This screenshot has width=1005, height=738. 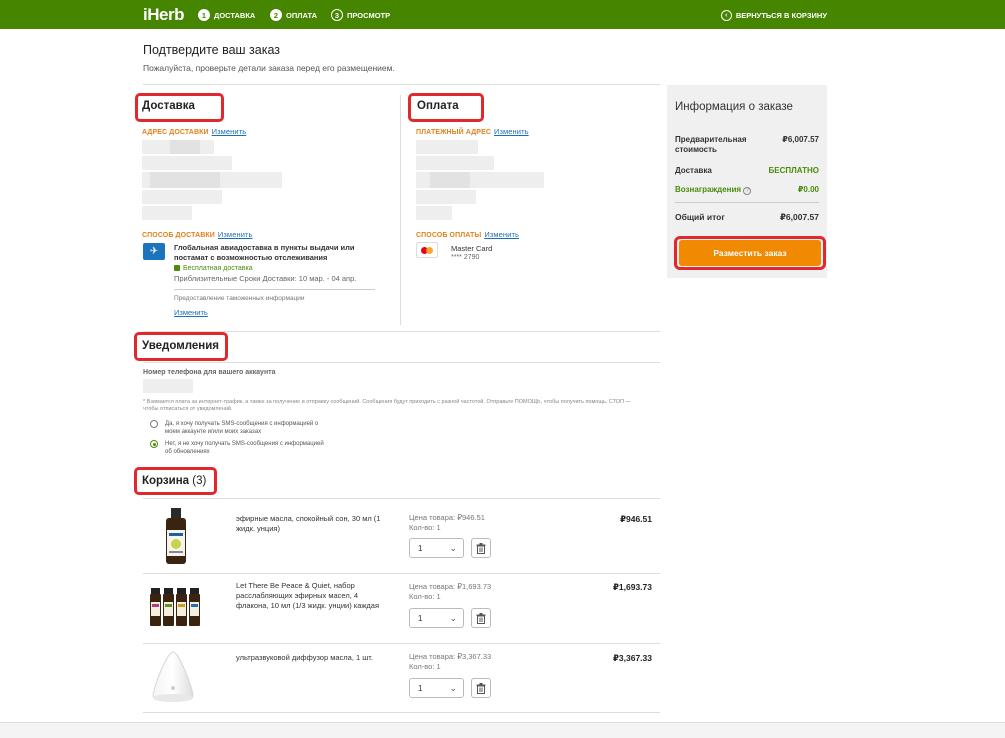 What do you see at coordinates (168, 386) in the screenshot?
I see `redacted-phone` at bounding box center [168, 386].